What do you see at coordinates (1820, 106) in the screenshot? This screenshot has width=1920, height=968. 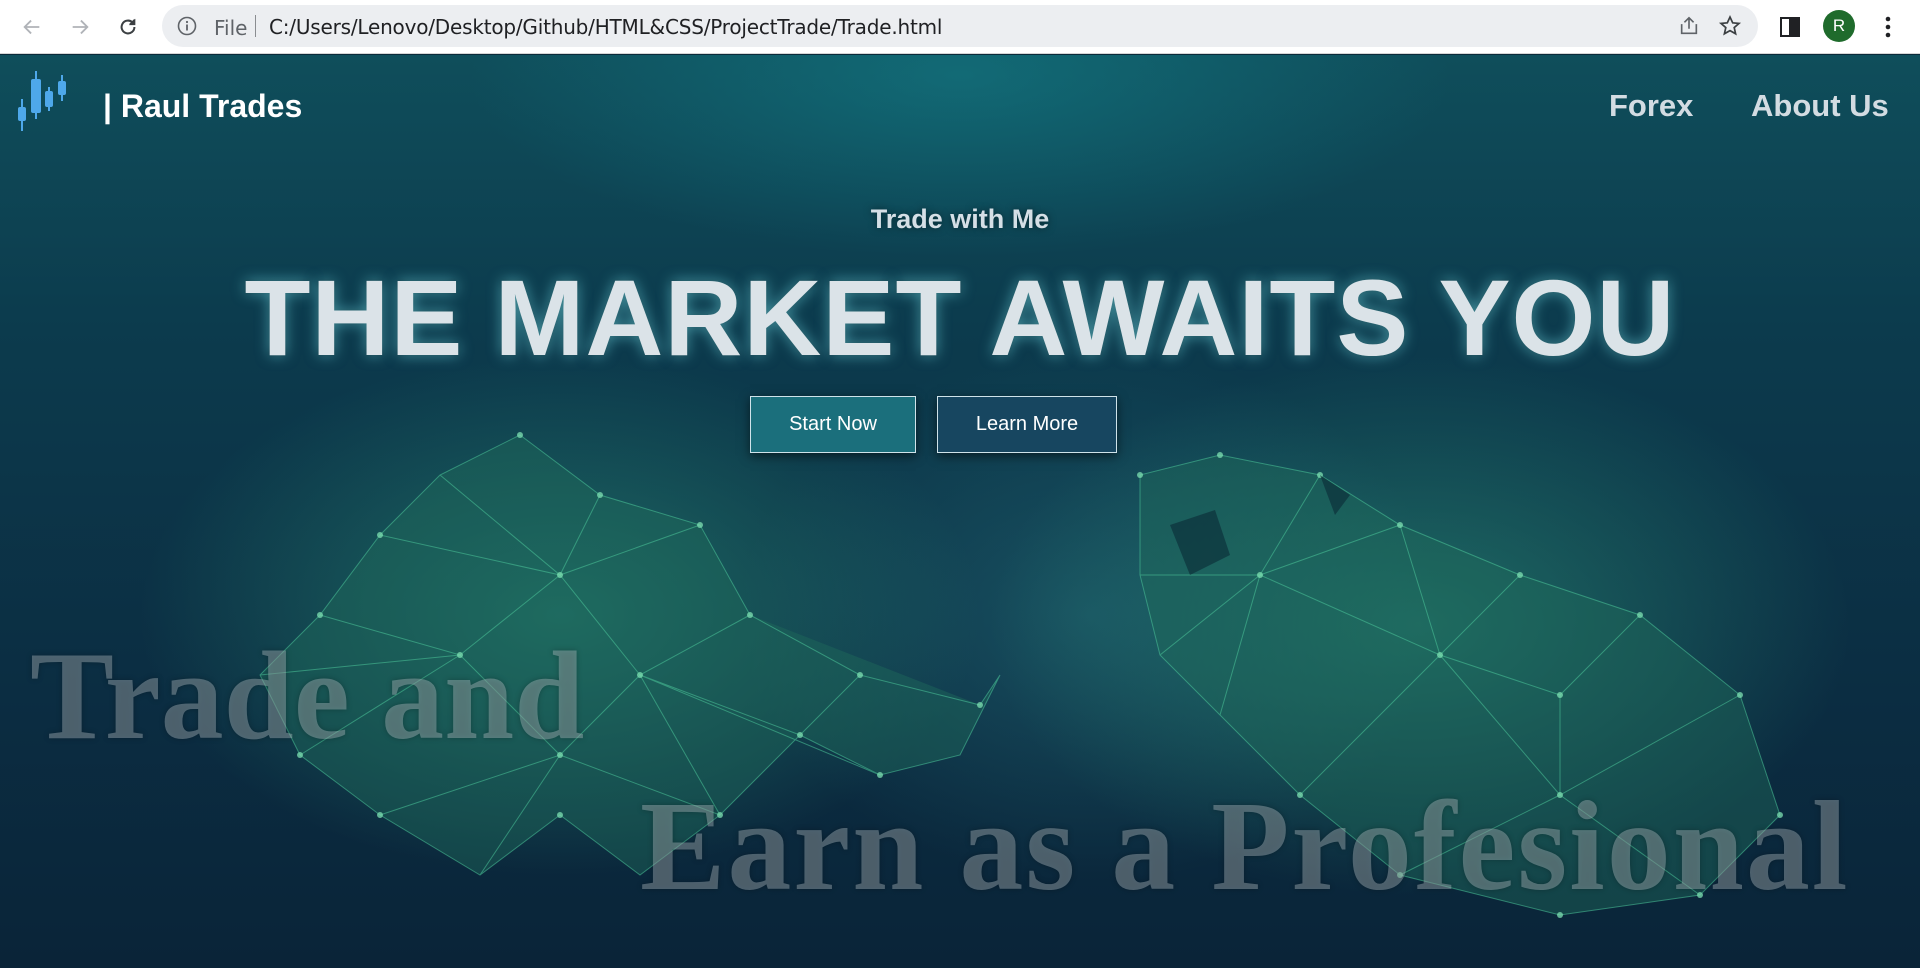 I see `nav-about-us-link: About Us` at bounding box center [1820, 106].